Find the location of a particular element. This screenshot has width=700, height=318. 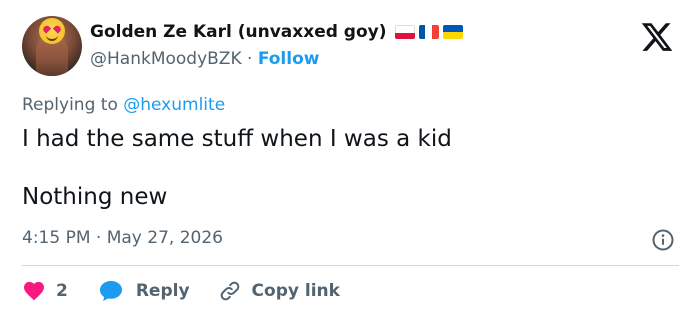

tweet-text-line: Nothing new is located at coordinates (95, 197).